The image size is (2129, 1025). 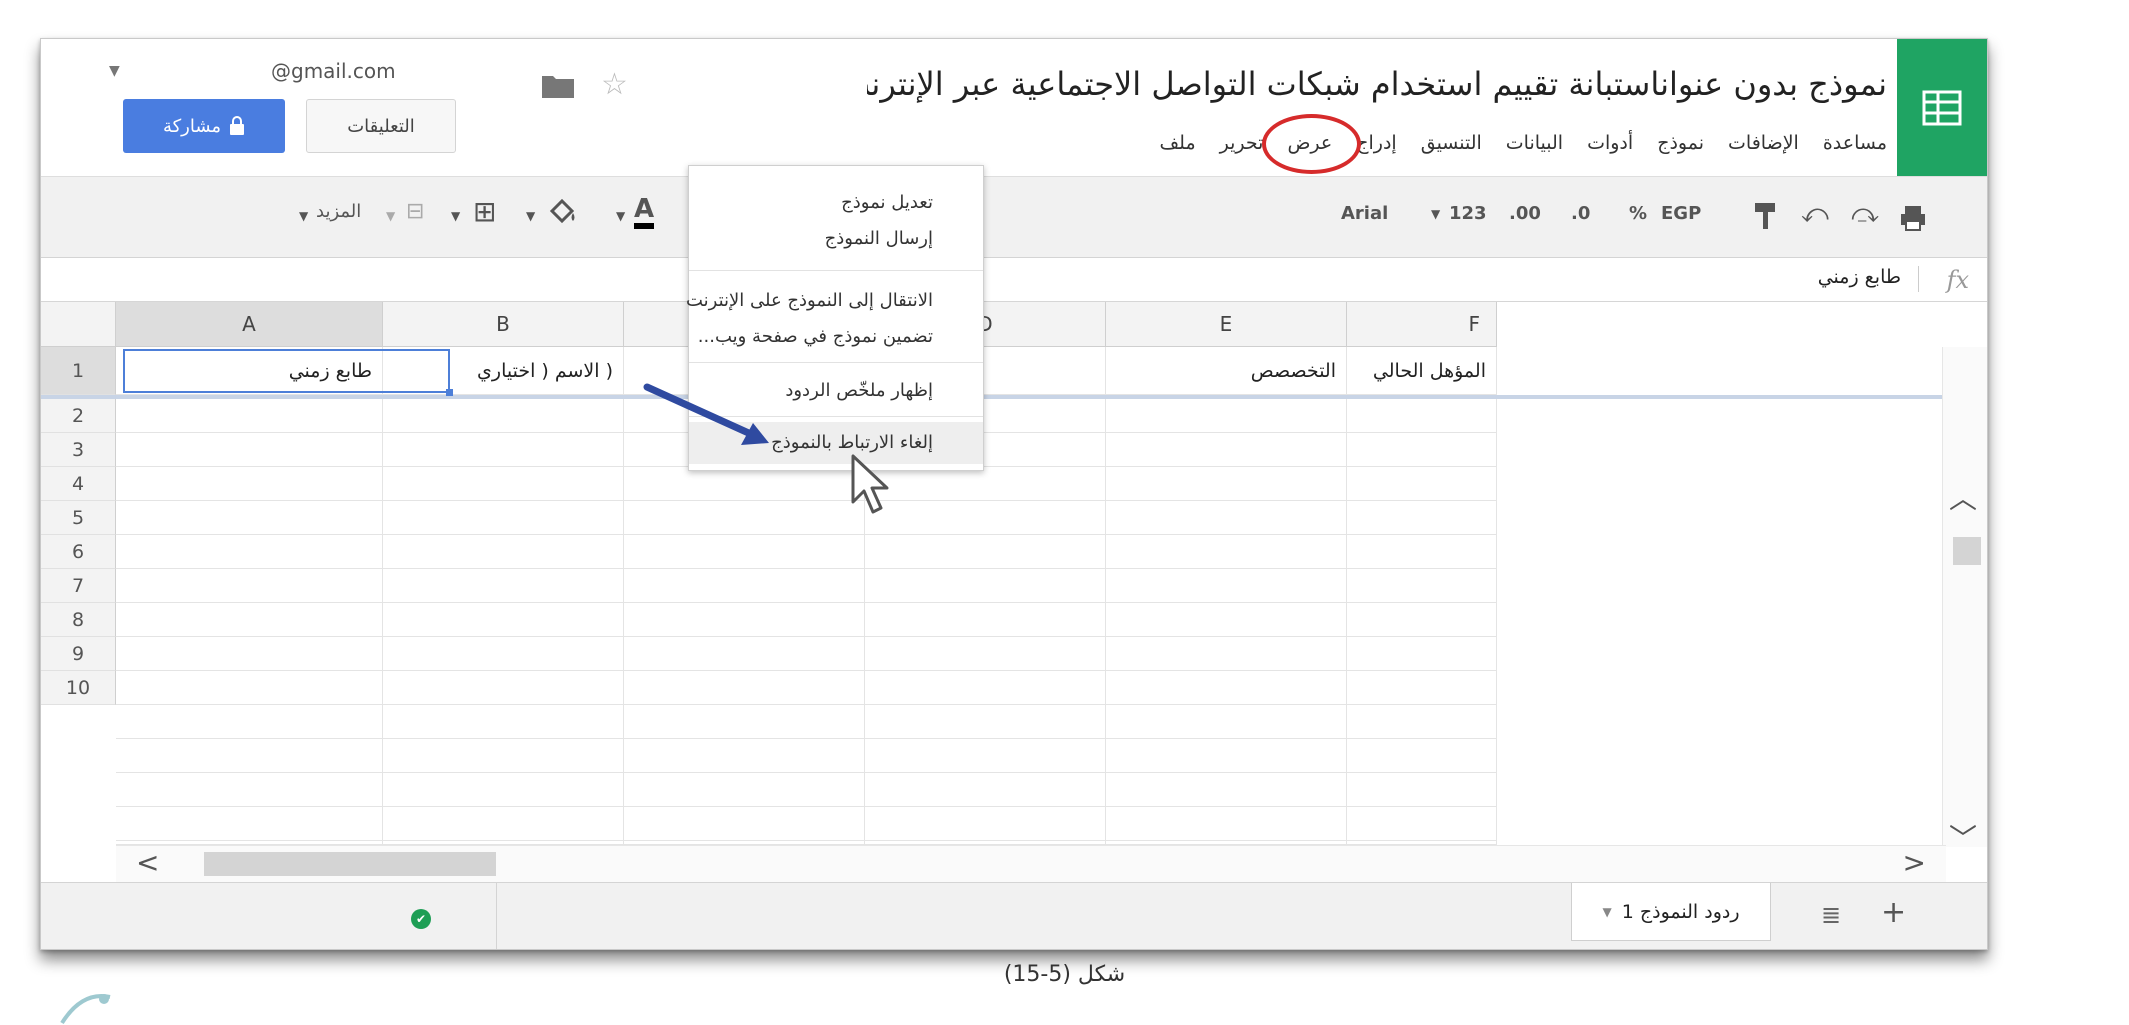 I want to click on number-format: 123, so click(x=1468, y=213).